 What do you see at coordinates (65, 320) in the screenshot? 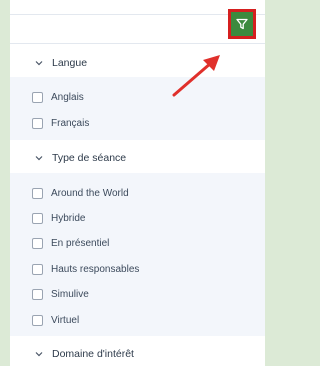
I see `option-label: Virtuel` at bounding box center [65, 320].